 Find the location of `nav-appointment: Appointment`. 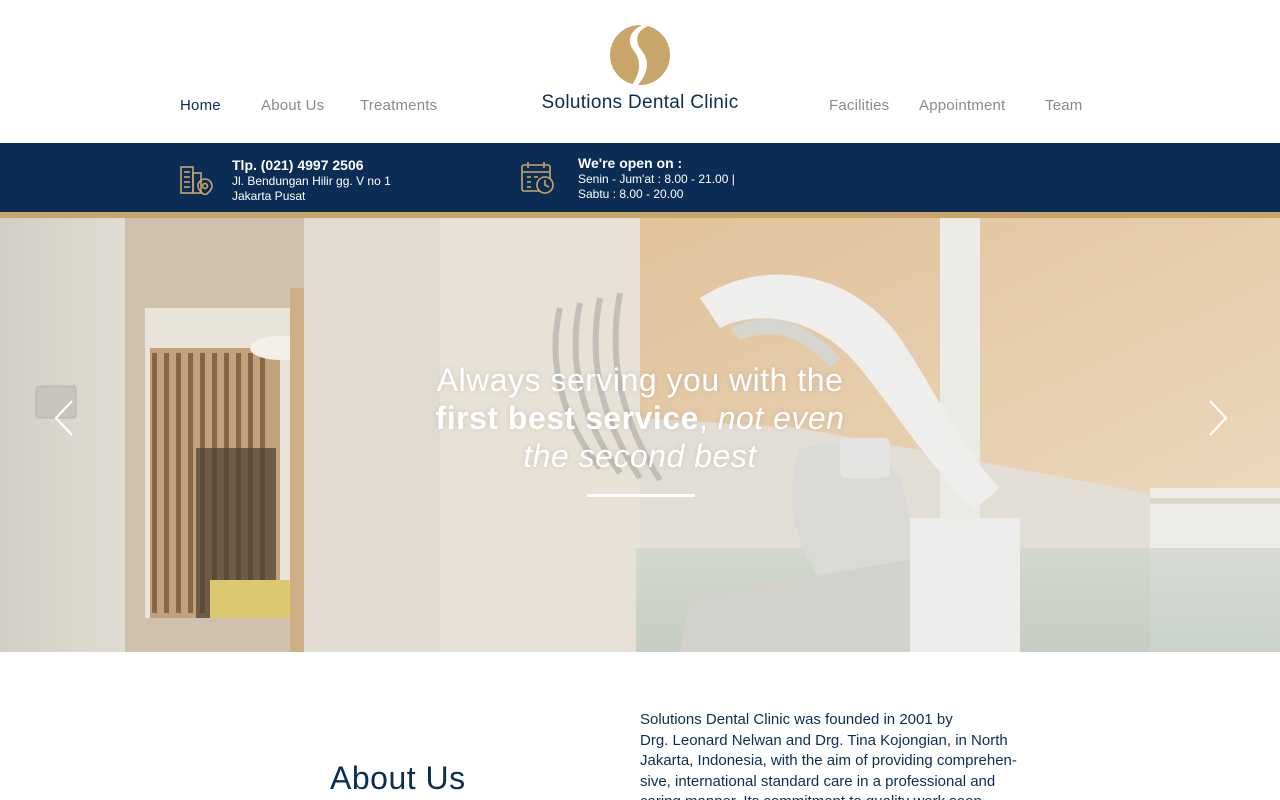

nav-appointment: Appointment is located at coordinates (962, 105).